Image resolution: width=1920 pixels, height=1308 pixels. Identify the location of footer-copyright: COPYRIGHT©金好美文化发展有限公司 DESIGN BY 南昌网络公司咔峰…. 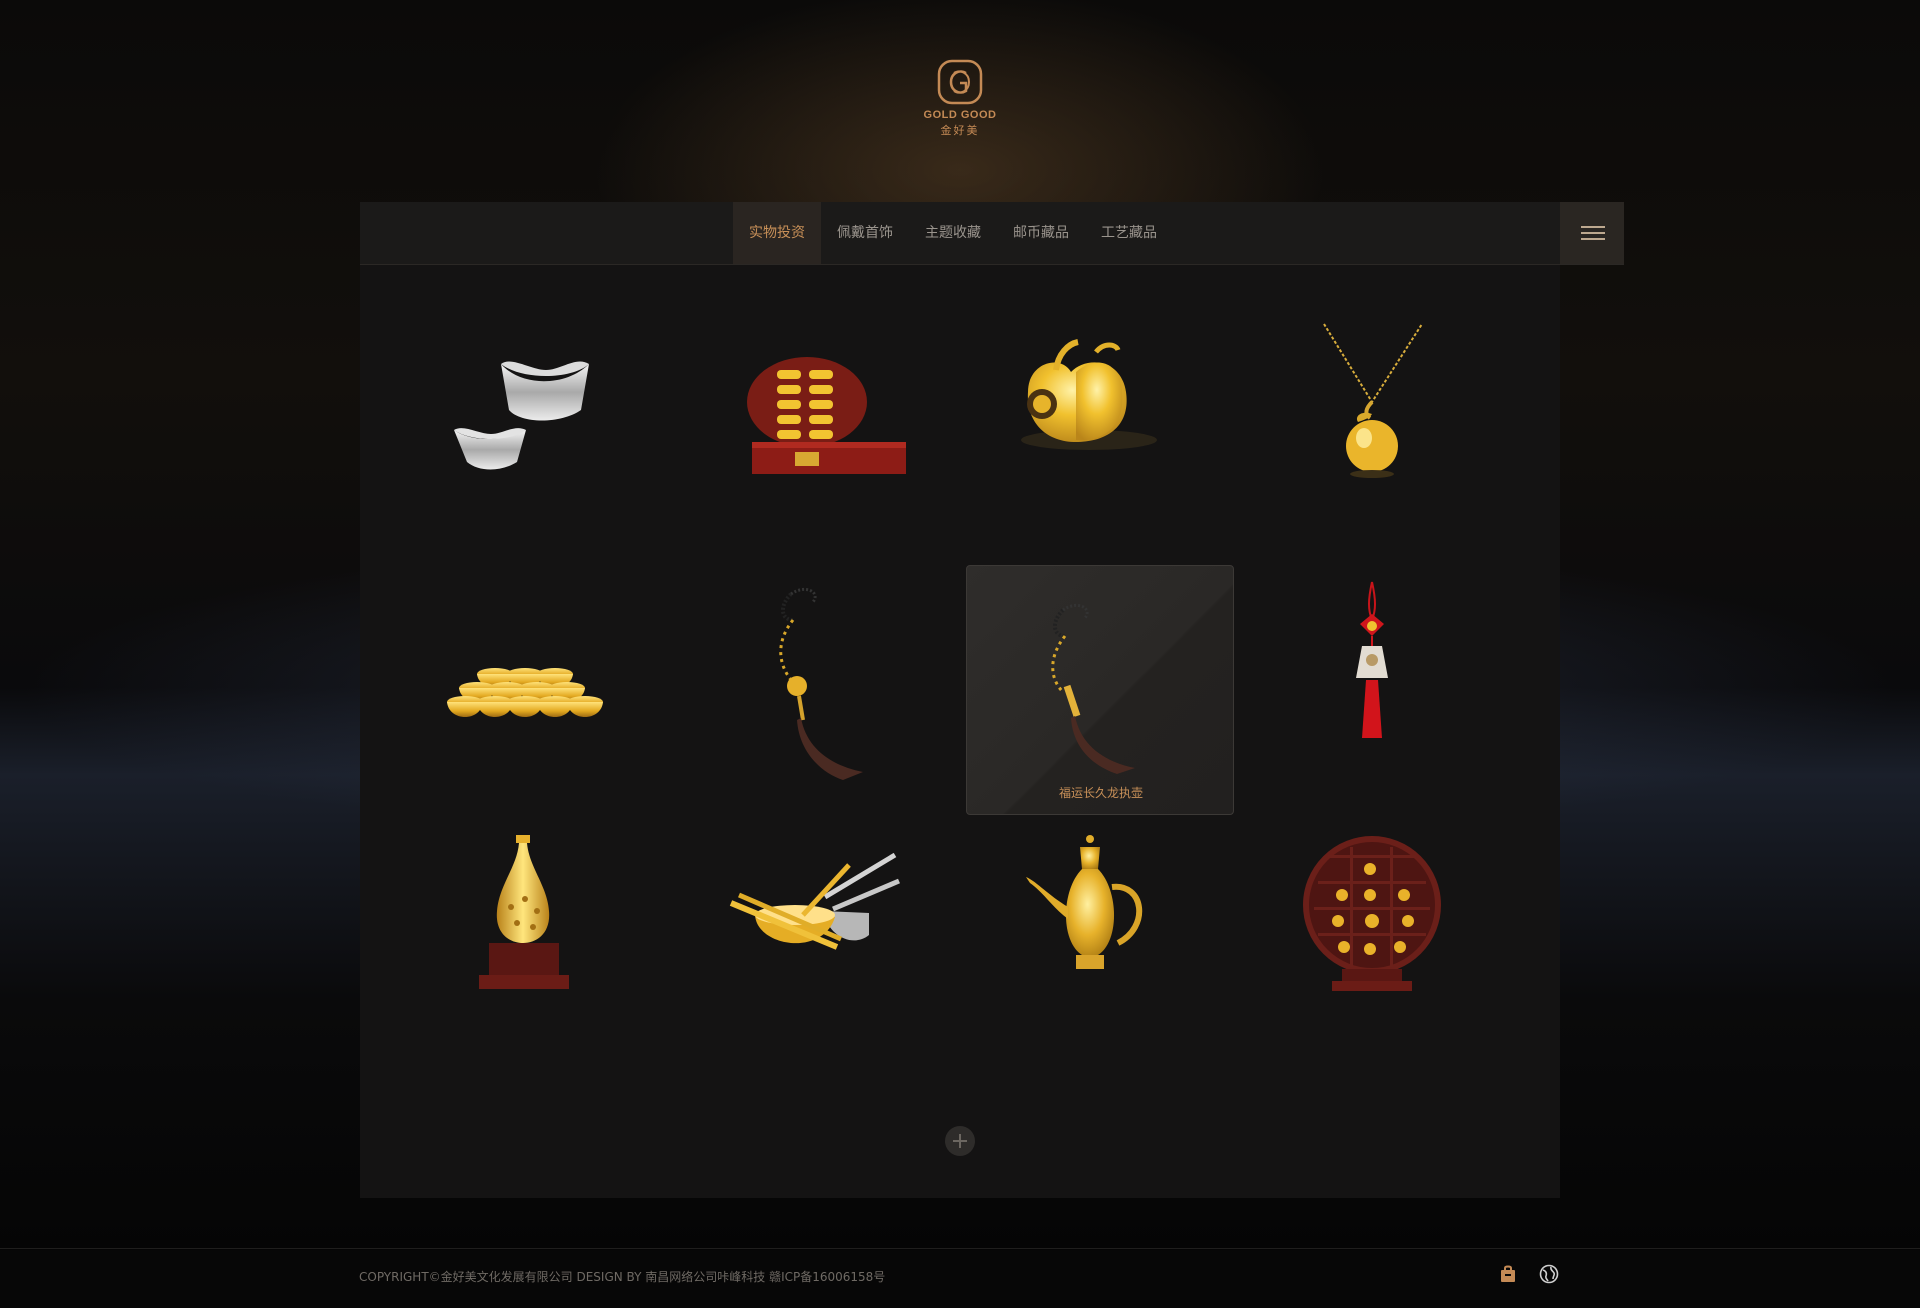
(622, 1277).